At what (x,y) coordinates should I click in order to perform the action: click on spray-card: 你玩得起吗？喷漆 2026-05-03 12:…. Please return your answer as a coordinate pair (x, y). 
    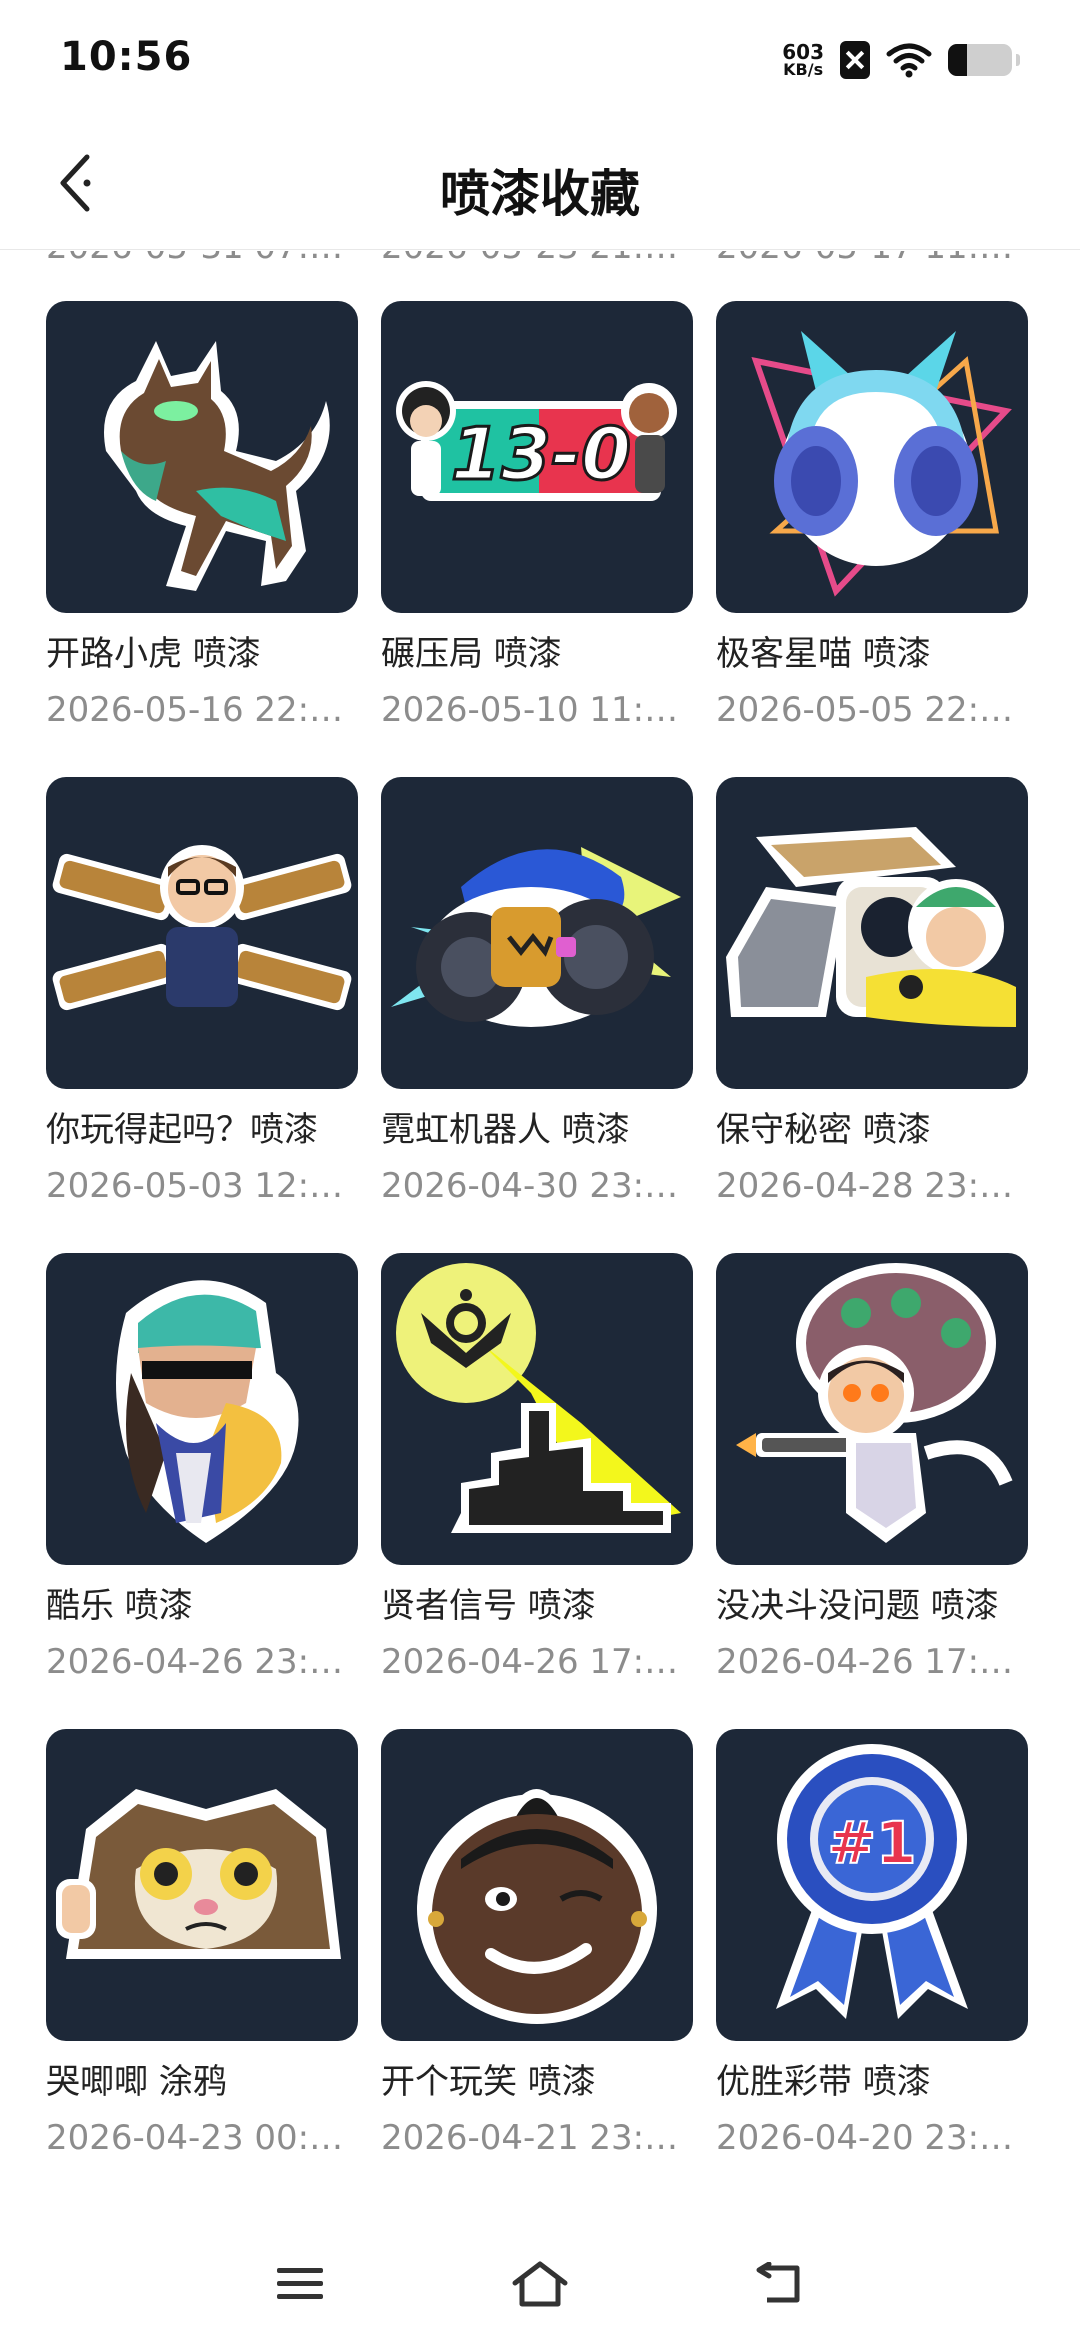
    Looking at the image, I should click on (202, 1015).